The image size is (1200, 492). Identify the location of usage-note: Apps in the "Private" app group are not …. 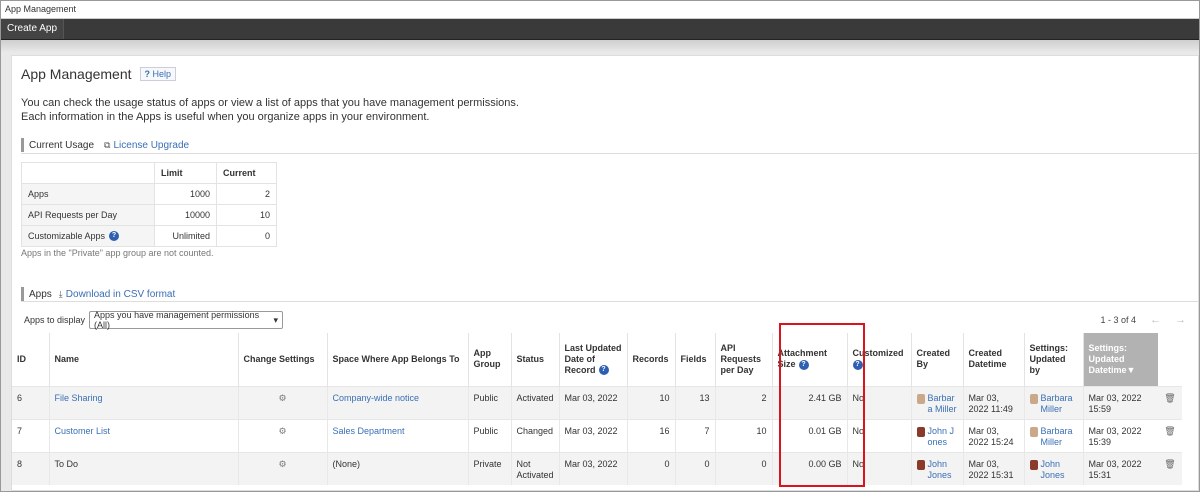
(117, 253).